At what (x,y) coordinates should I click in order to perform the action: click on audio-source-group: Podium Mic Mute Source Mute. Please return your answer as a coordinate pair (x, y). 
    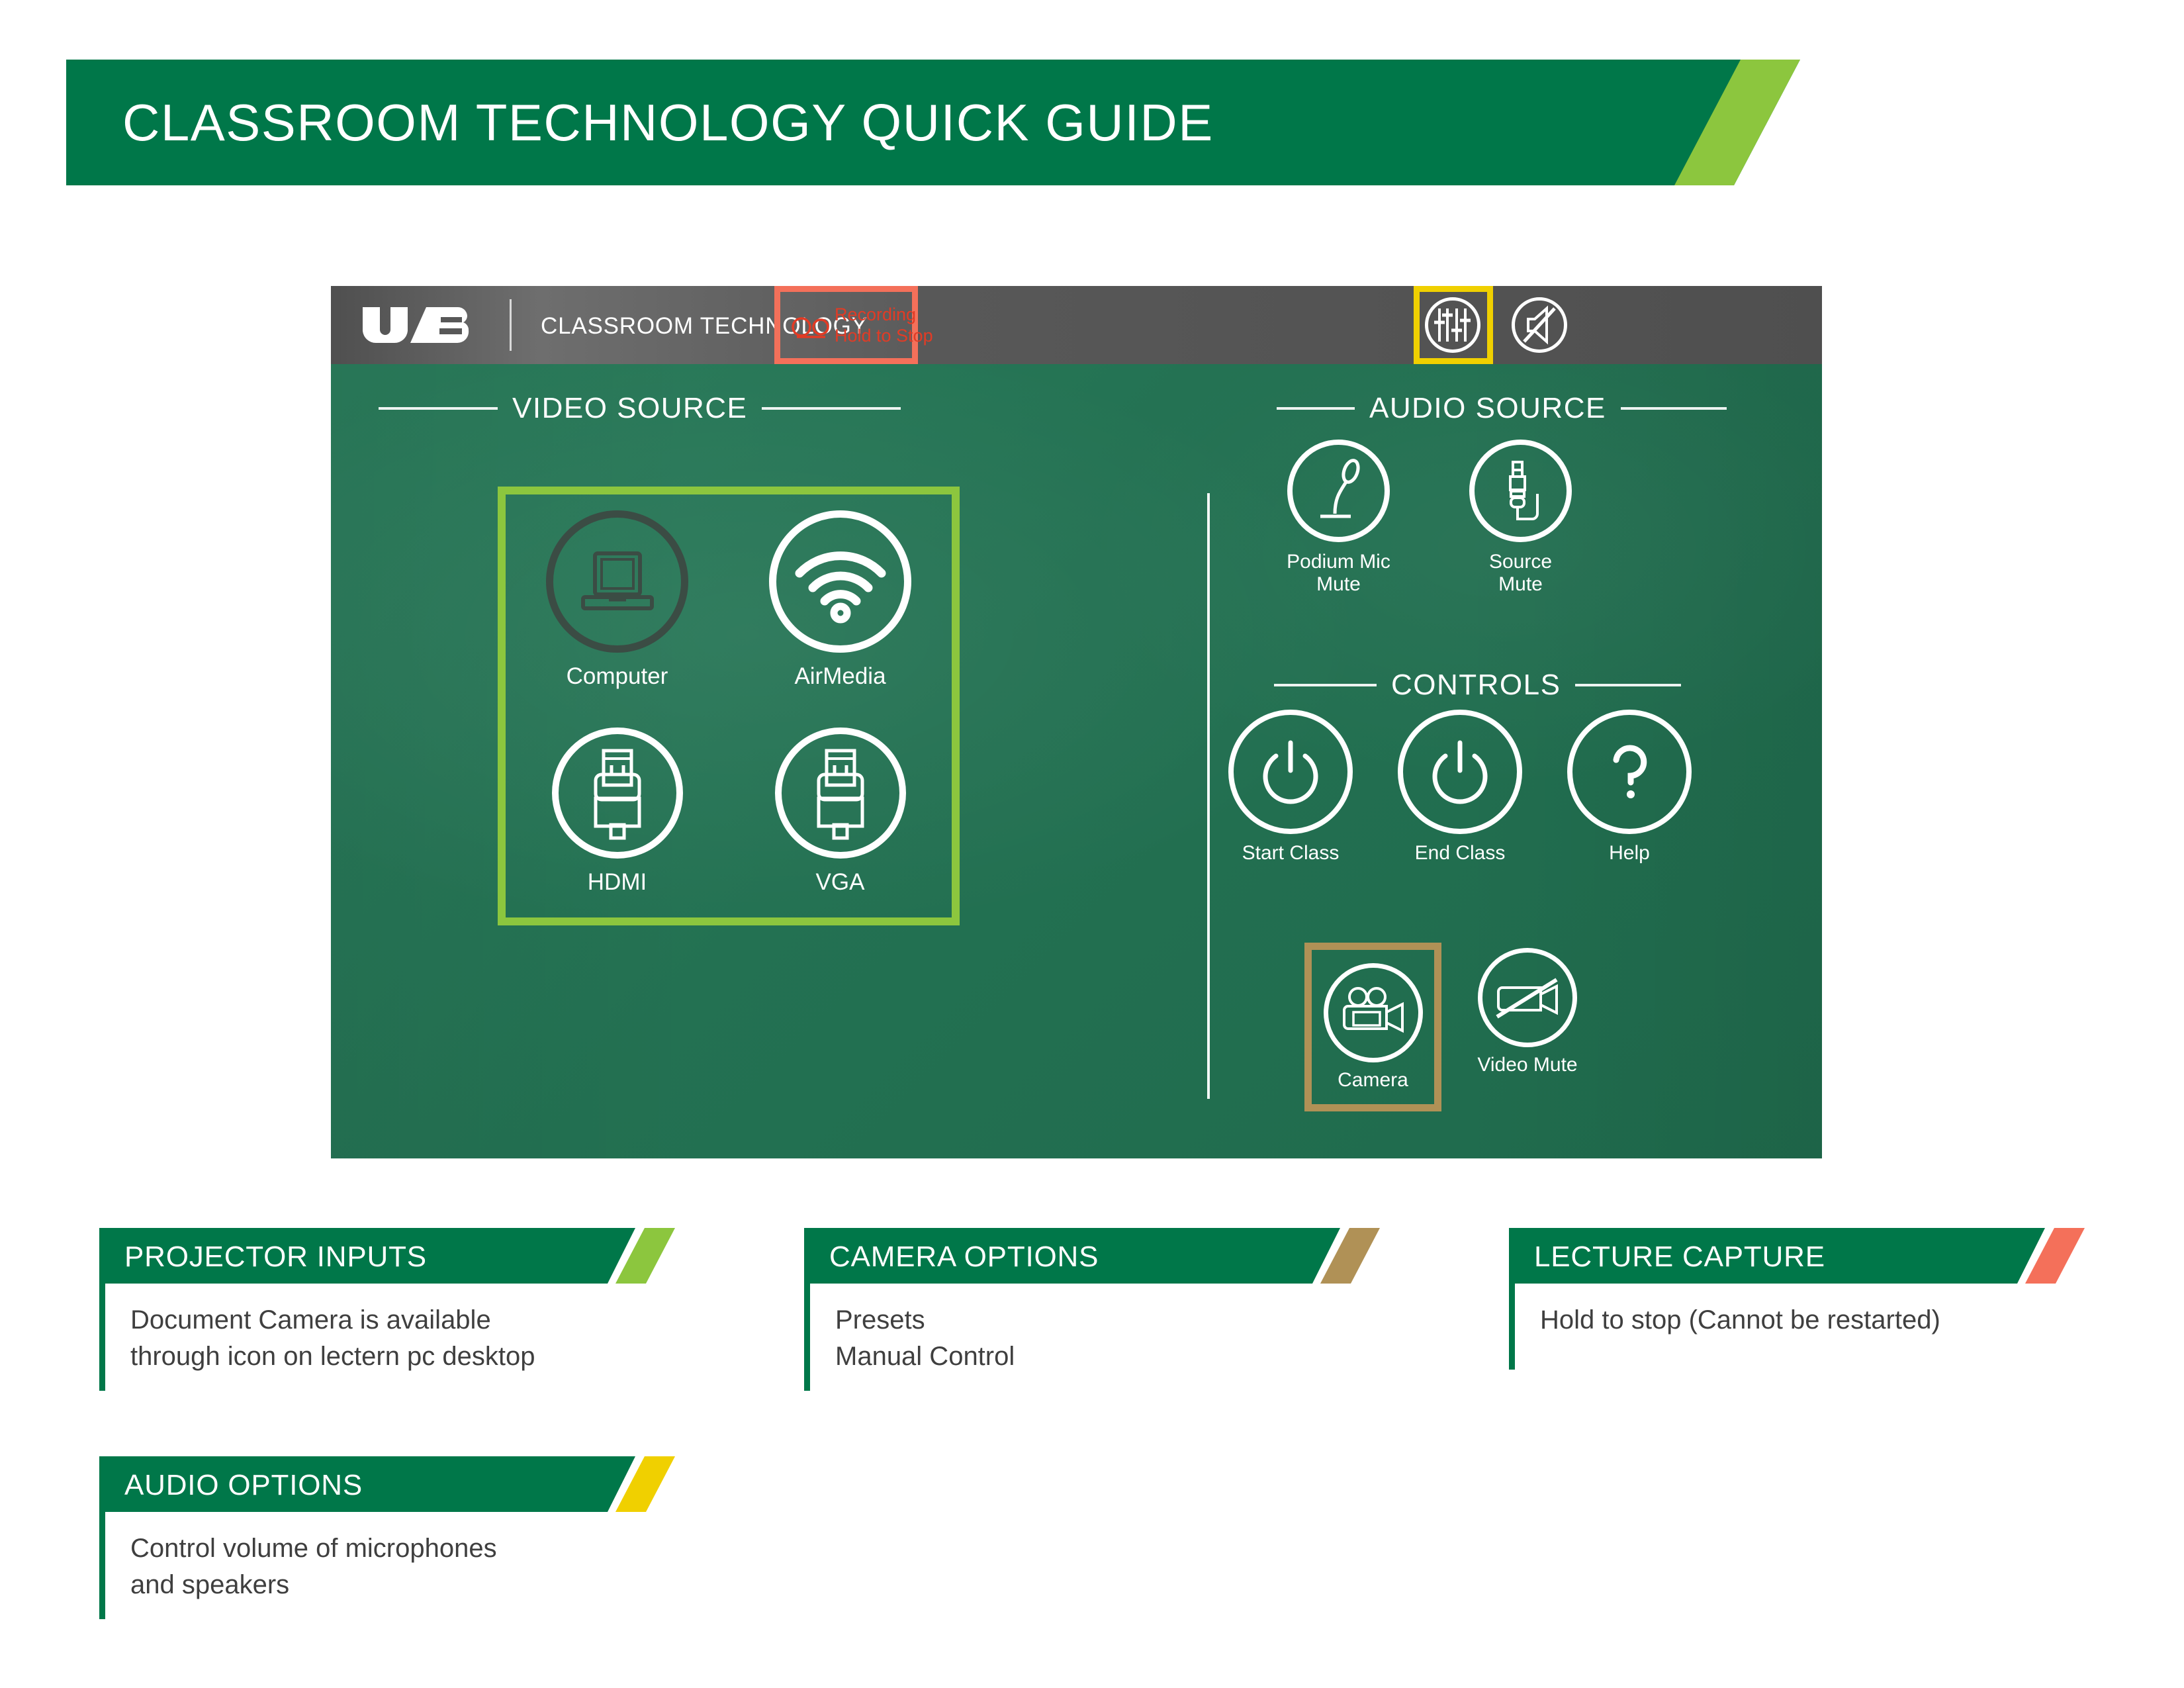
    Looking at the image, I should click on (1430, 518).